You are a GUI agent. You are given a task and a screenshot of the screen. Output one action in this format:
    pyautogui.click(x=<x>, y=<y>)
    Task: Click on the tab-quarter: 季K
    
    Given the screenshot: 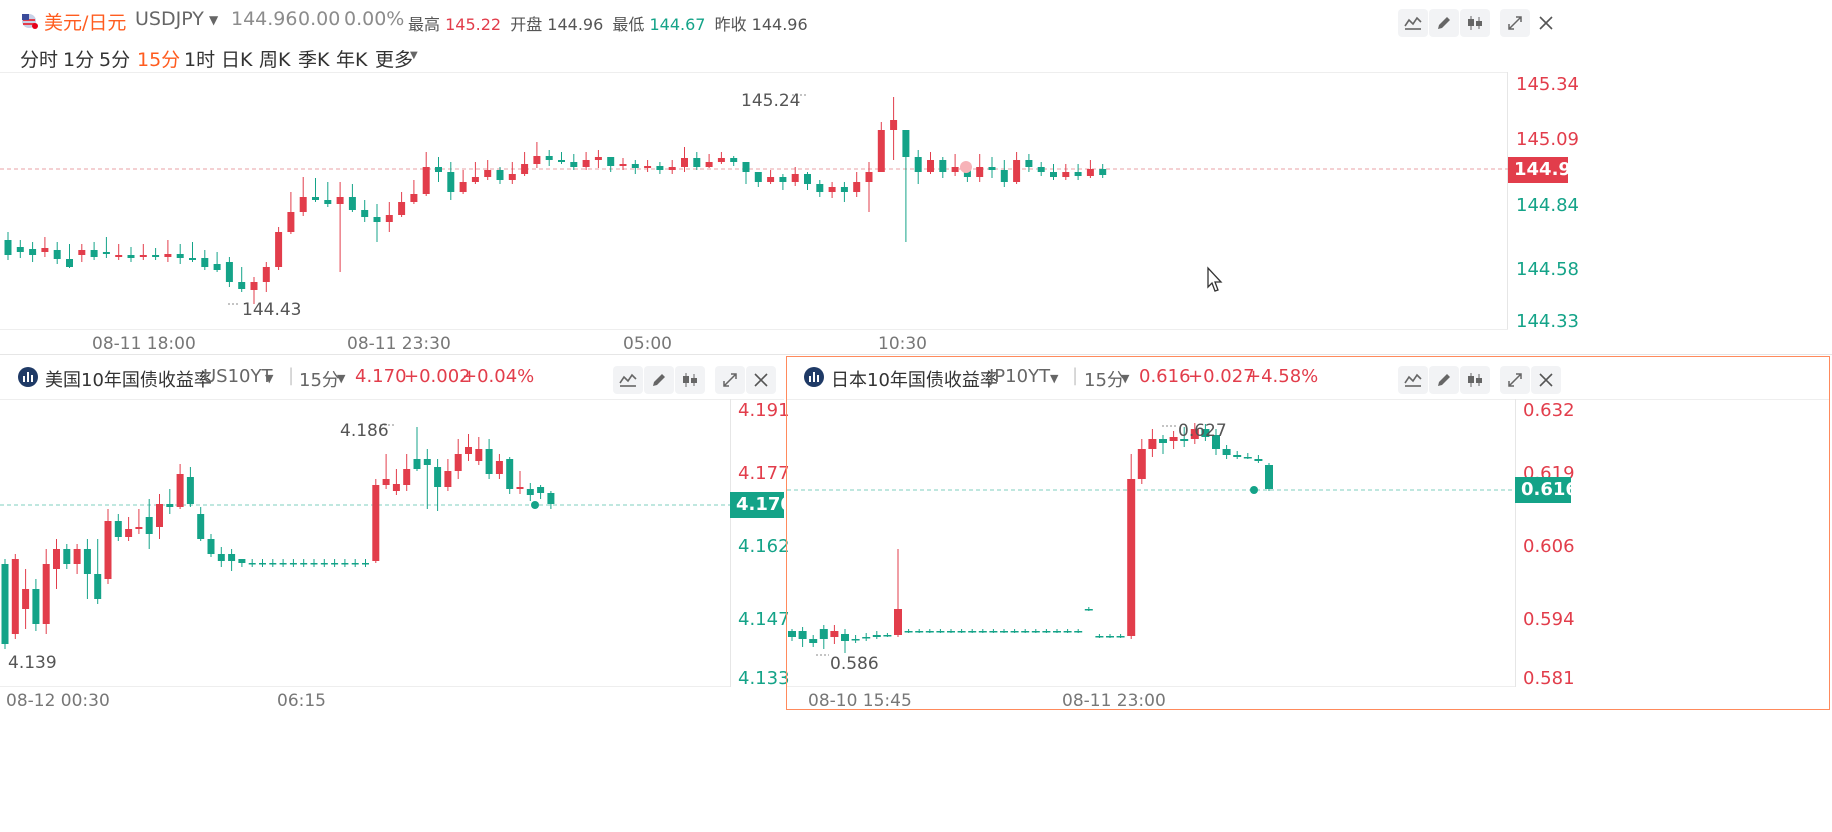 What is the action you would take?
    pyautogui.click(x=313, y=58)
    